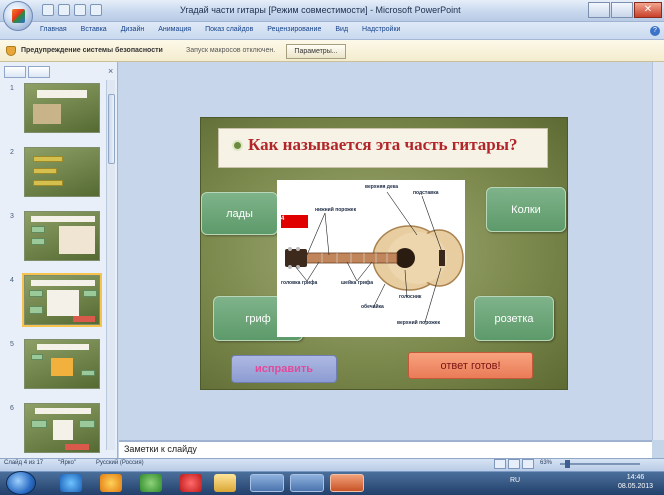 The image size is (664, 495). Describe the element at coordinates (383, 144) in the screenshot. I see `slide-title: Как называется эта часть гитары?` at that location.